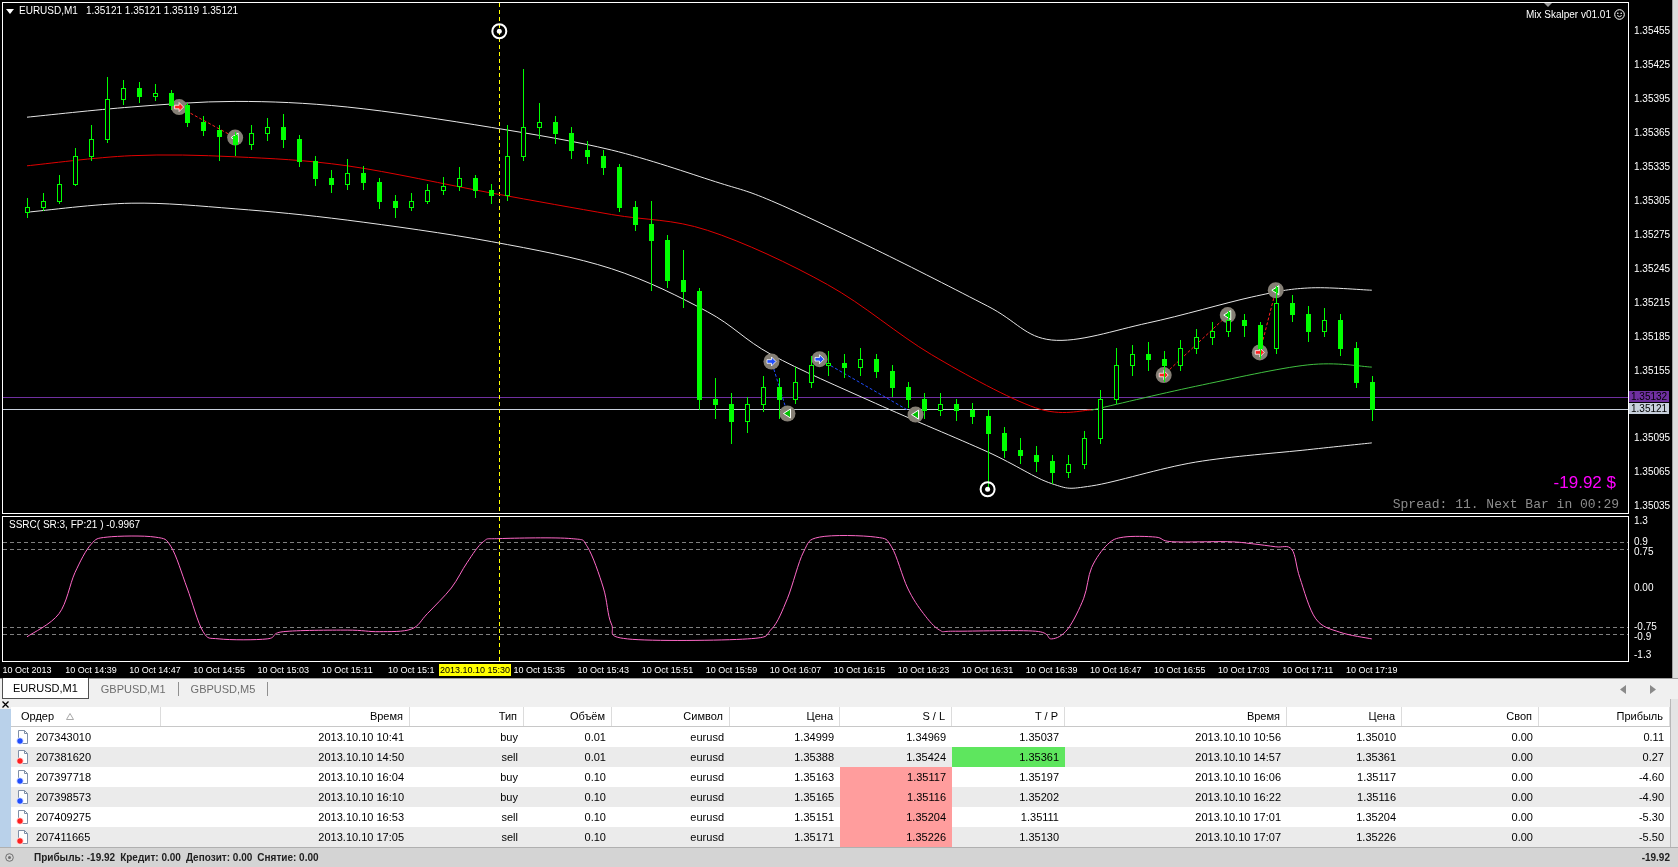 The width and height of the screenshot is (1678, 867). What do you see at coordinates (361, 777) in the screenshot?
I see `table-cell-text: 2013.10.10 16:04` at bounding box center [361, 777].